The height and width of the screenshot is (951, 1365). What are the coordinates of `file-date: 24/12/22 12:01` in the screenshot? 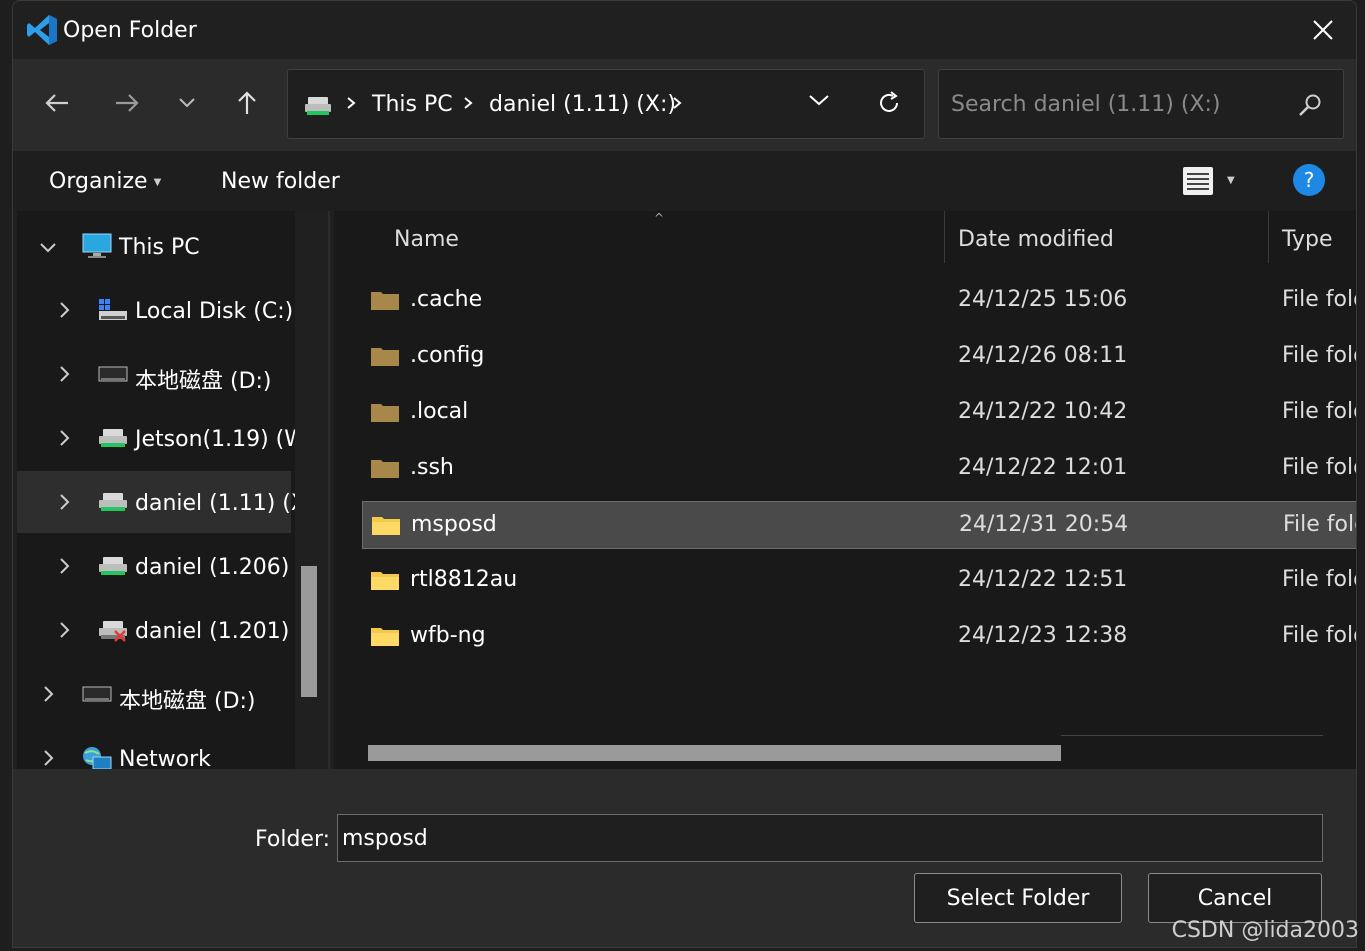 It's located at (1043, 467).